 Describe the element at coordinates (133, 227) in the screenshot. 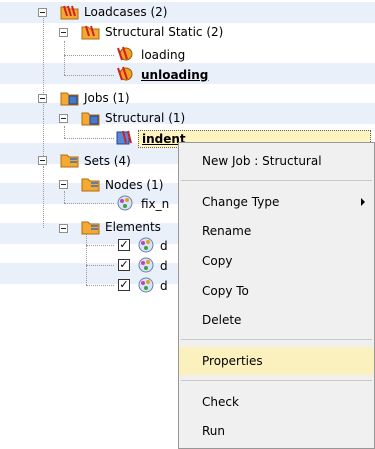

I see `tree-item-elements: Elements` at that location.